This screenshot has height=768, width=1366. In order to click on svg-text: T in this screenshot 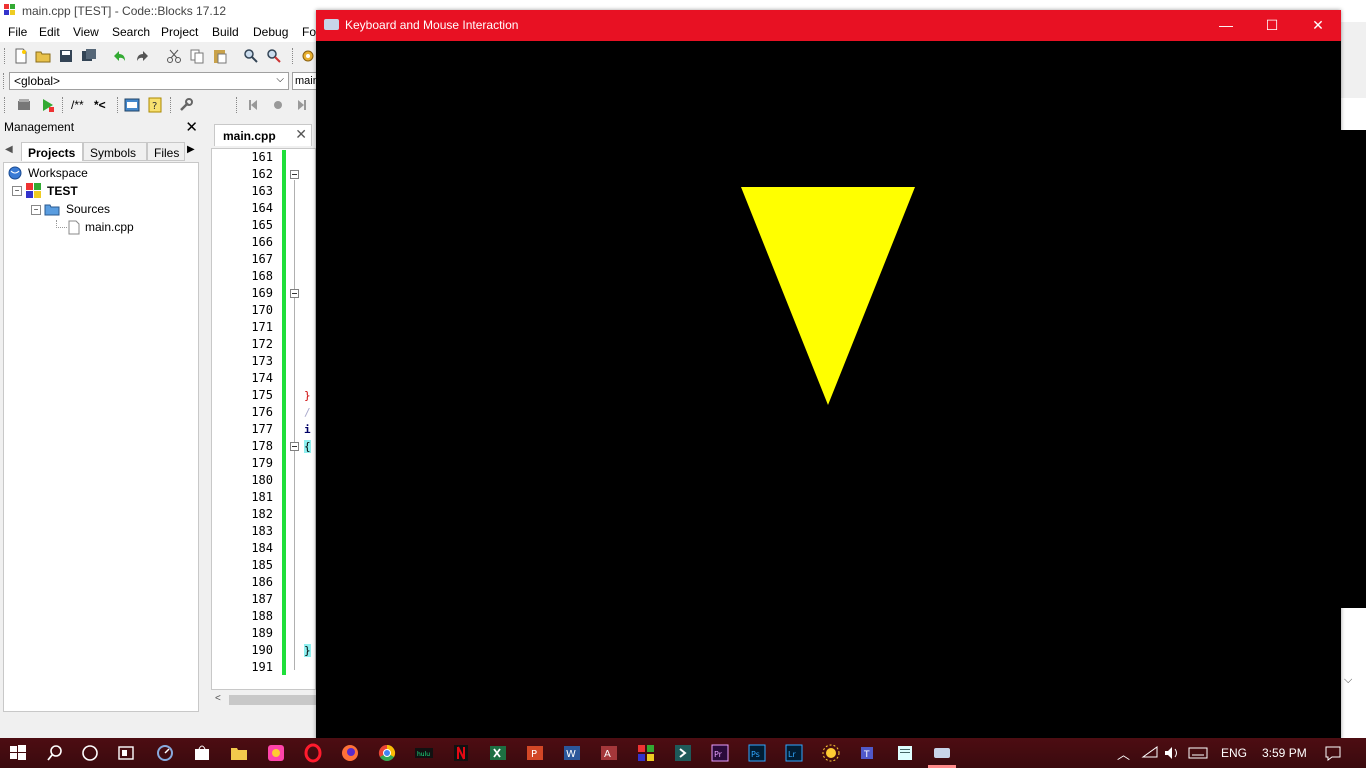, I will do `click(866, 755)`.